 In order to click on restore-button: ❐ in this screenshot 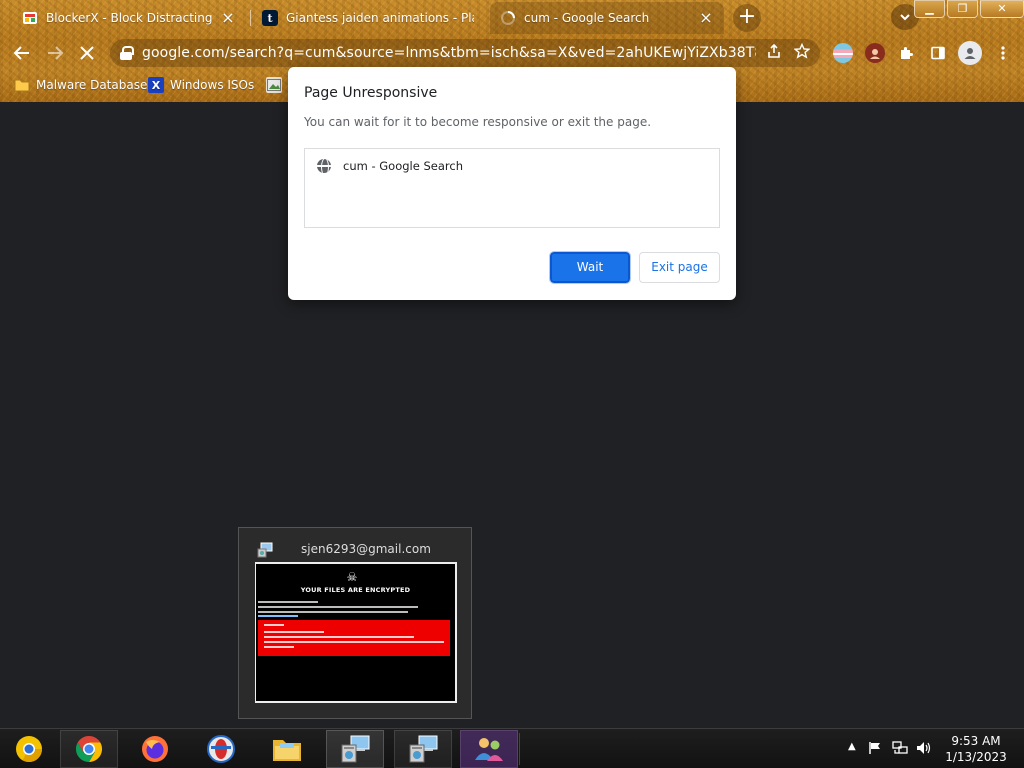, I will do `click(962, 9)`.